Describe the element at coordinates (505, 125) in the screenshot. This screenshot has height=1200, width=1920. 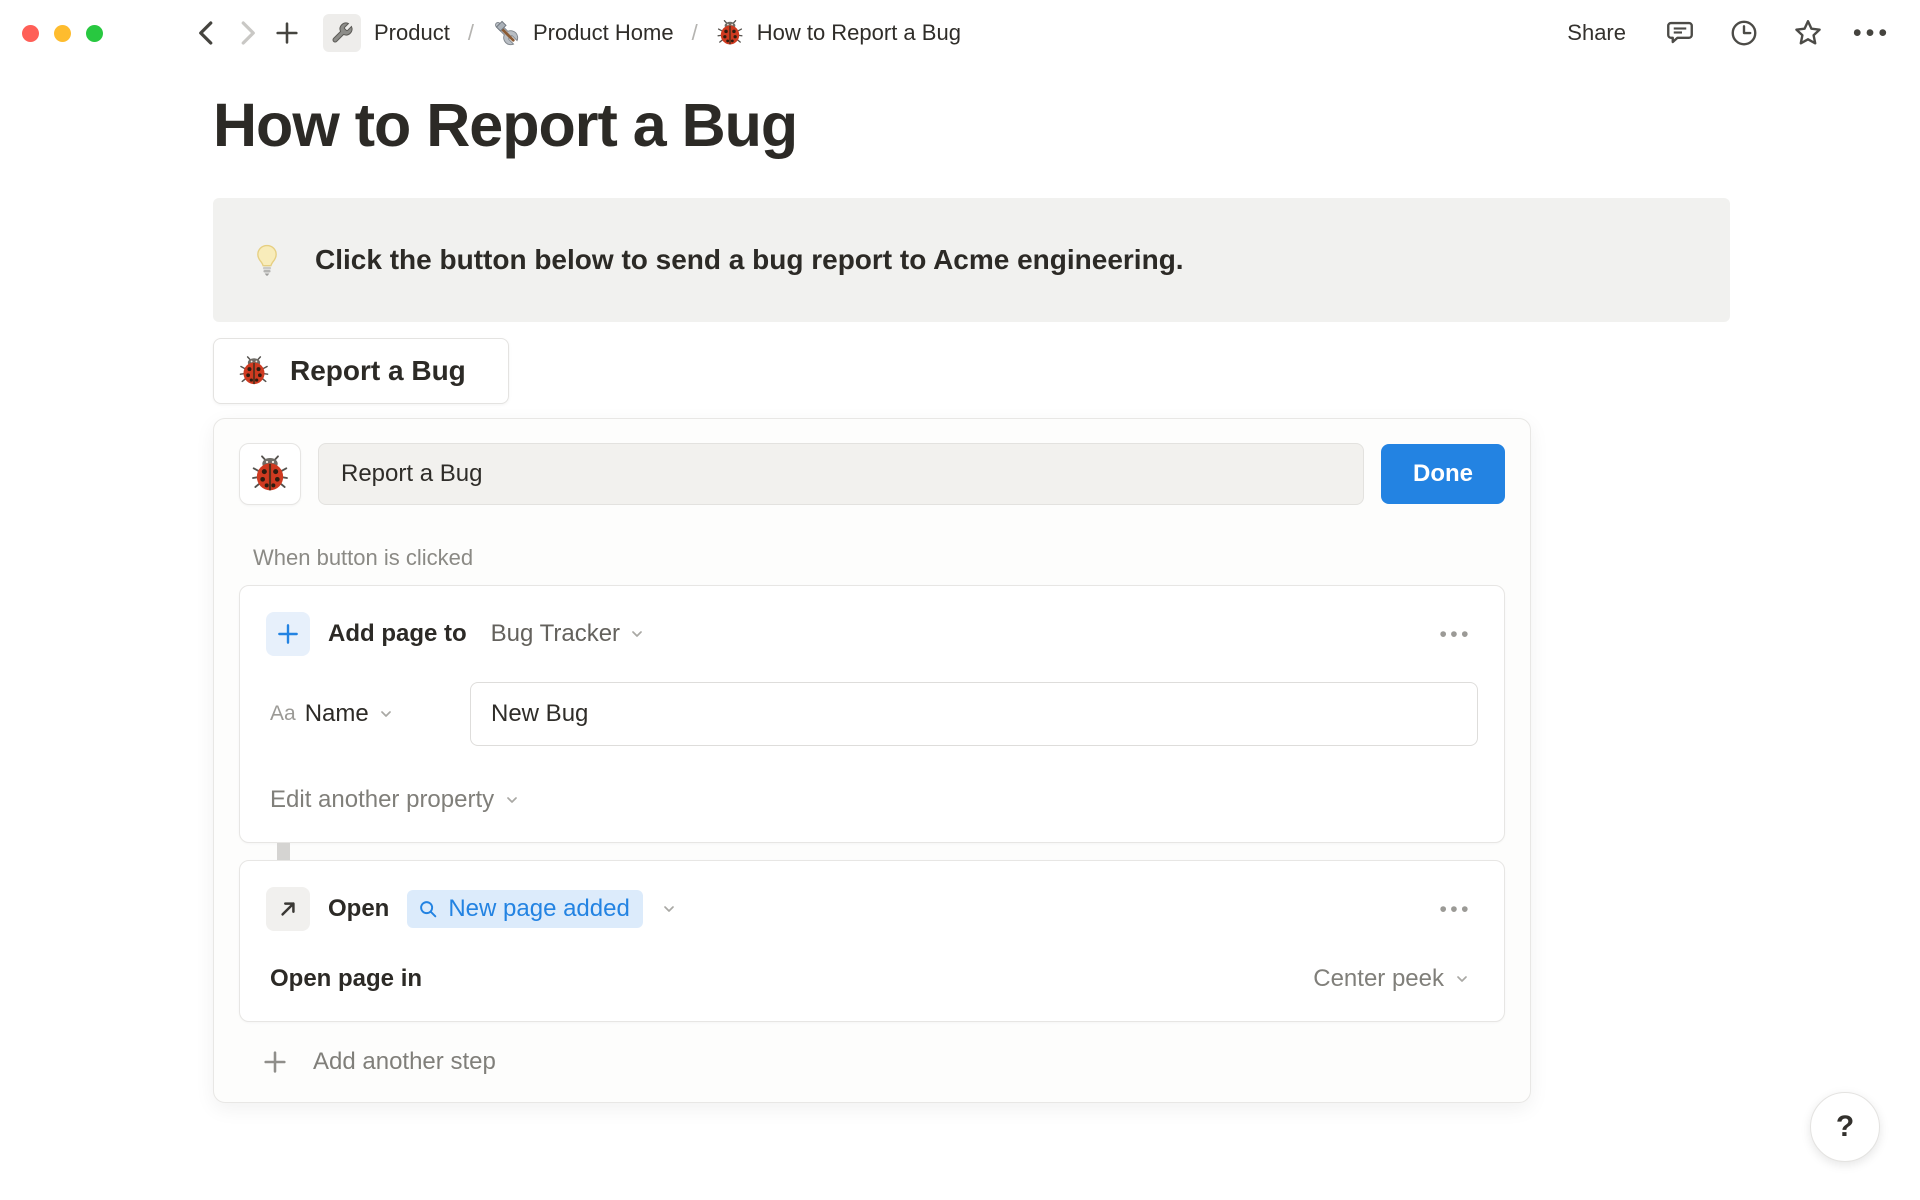
I see `page-title: How to Report a Bug` at that location.